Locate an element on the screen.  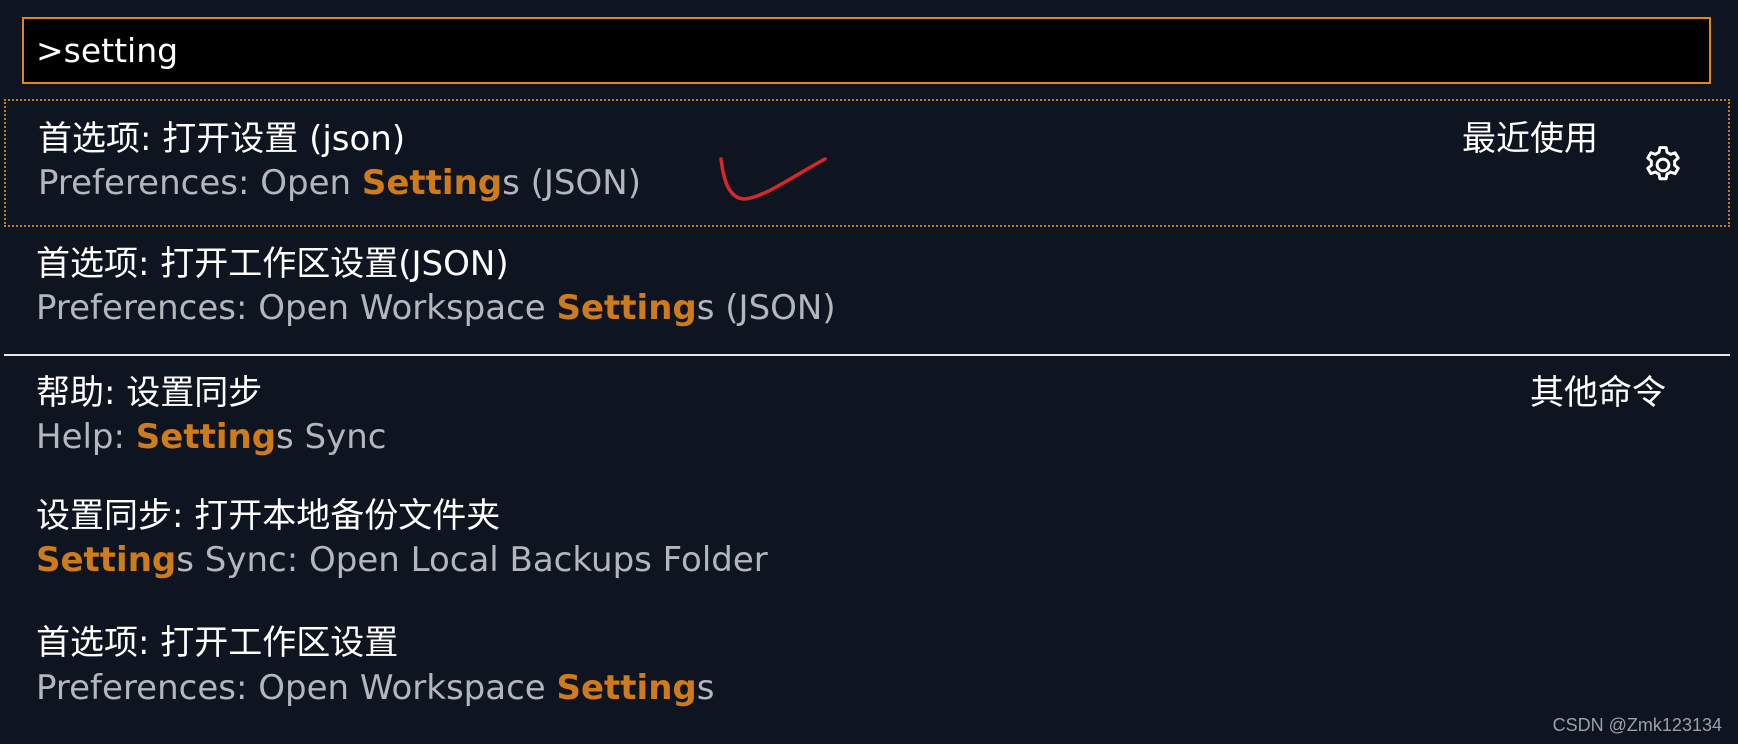
item-detail: Settings Sync: Open Local Backups Folder is located at coordinates (402, 560).